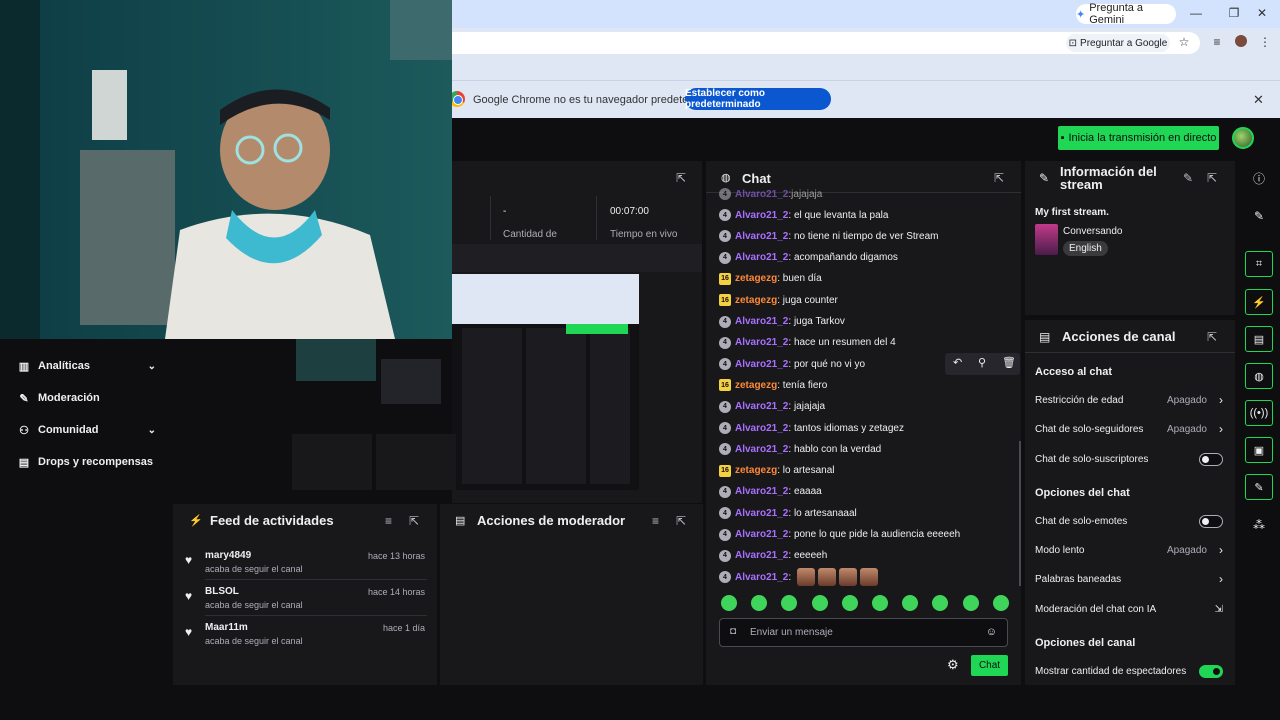  I want to click on chat-scrollbar, so click(1020, 513).